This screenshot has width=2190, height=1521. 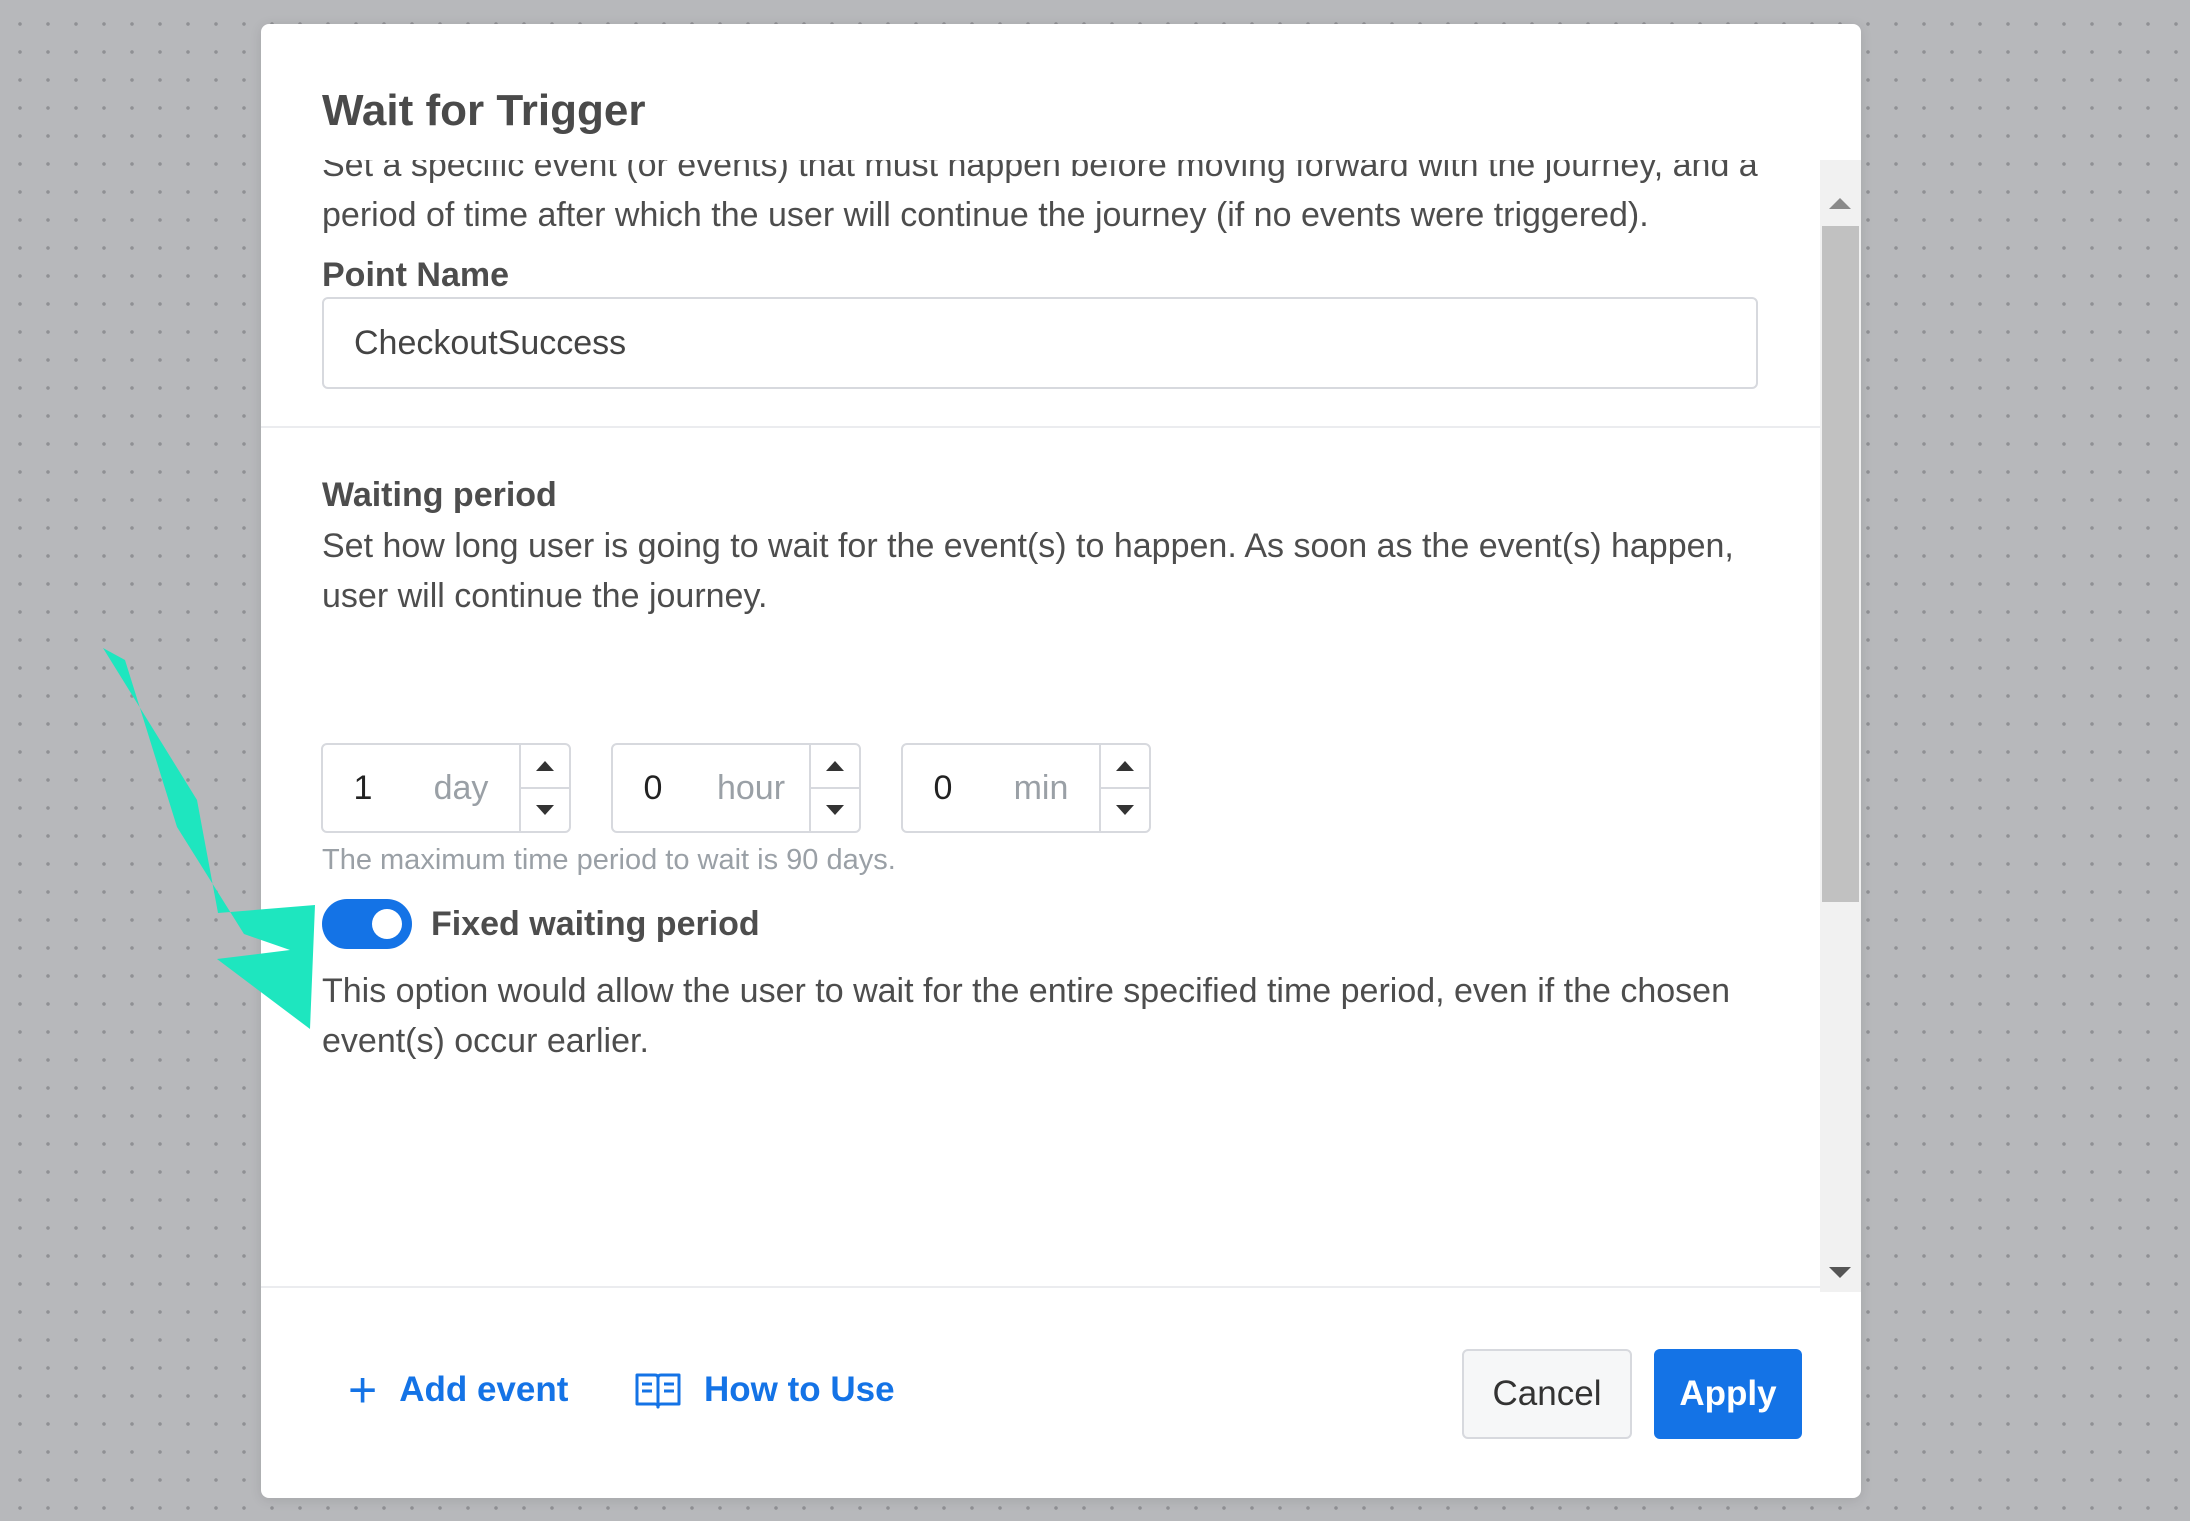 What do you see at coordinates (1840, 1272) in the screenshot?
I see `scroll-down-arrow-icon` at bounding box center [1840, 1272].